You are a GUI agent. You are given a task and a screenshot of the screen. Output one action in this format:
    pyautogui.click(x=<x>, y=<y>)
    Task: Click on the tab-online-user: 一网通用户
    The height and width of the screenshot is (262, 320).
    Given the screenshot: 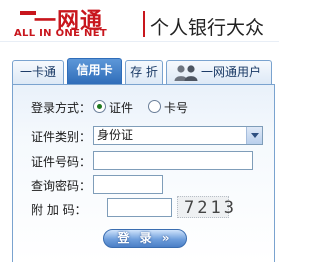 What is the action you would take?
    pyautogui.click(x=219, y=72)
    